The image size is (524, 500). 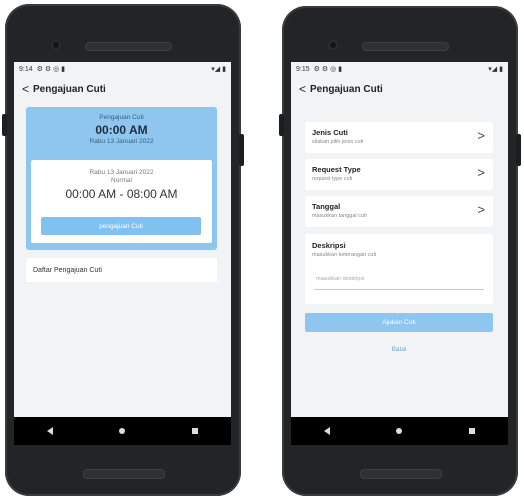 I want to click on leave-list-link: Daftar Pengajuan Cuti, so click(x=121, y=270).